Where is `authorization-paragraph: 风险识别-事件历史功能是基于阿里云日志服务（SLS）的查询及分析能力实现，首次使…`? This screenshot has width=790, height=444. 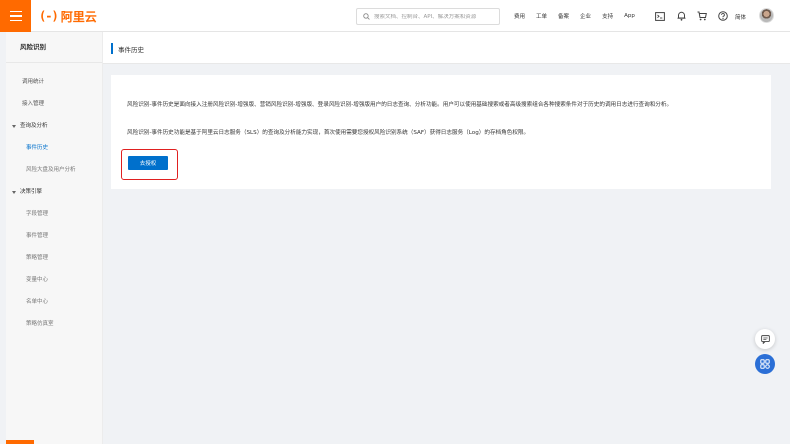
authorization-paragraph: 风险识别-事件历史功能是基于阿里云日志服务（SLS）的查询及分析能力实现，首次使… is located at coordinates (328, 133).